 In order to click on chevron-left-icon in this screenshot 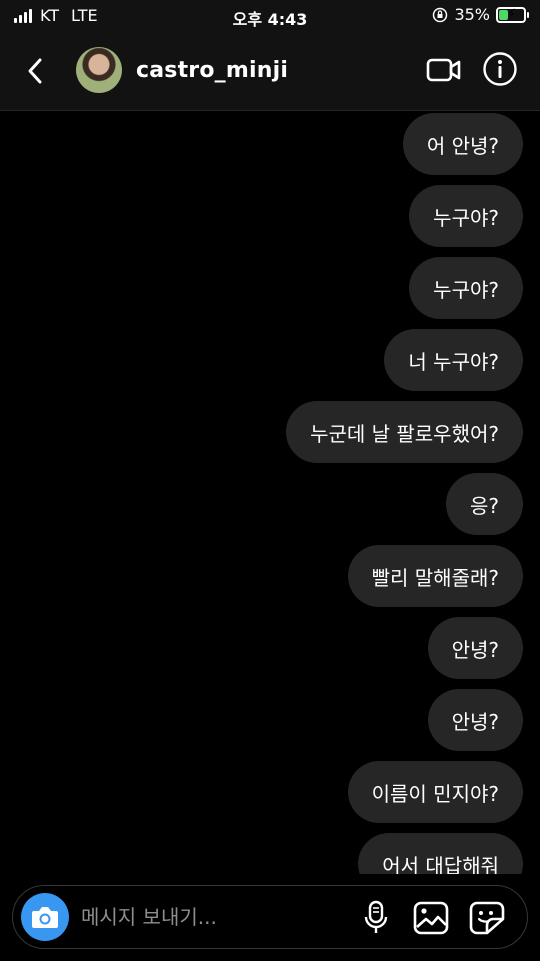, I will do `click(36, 71)`.